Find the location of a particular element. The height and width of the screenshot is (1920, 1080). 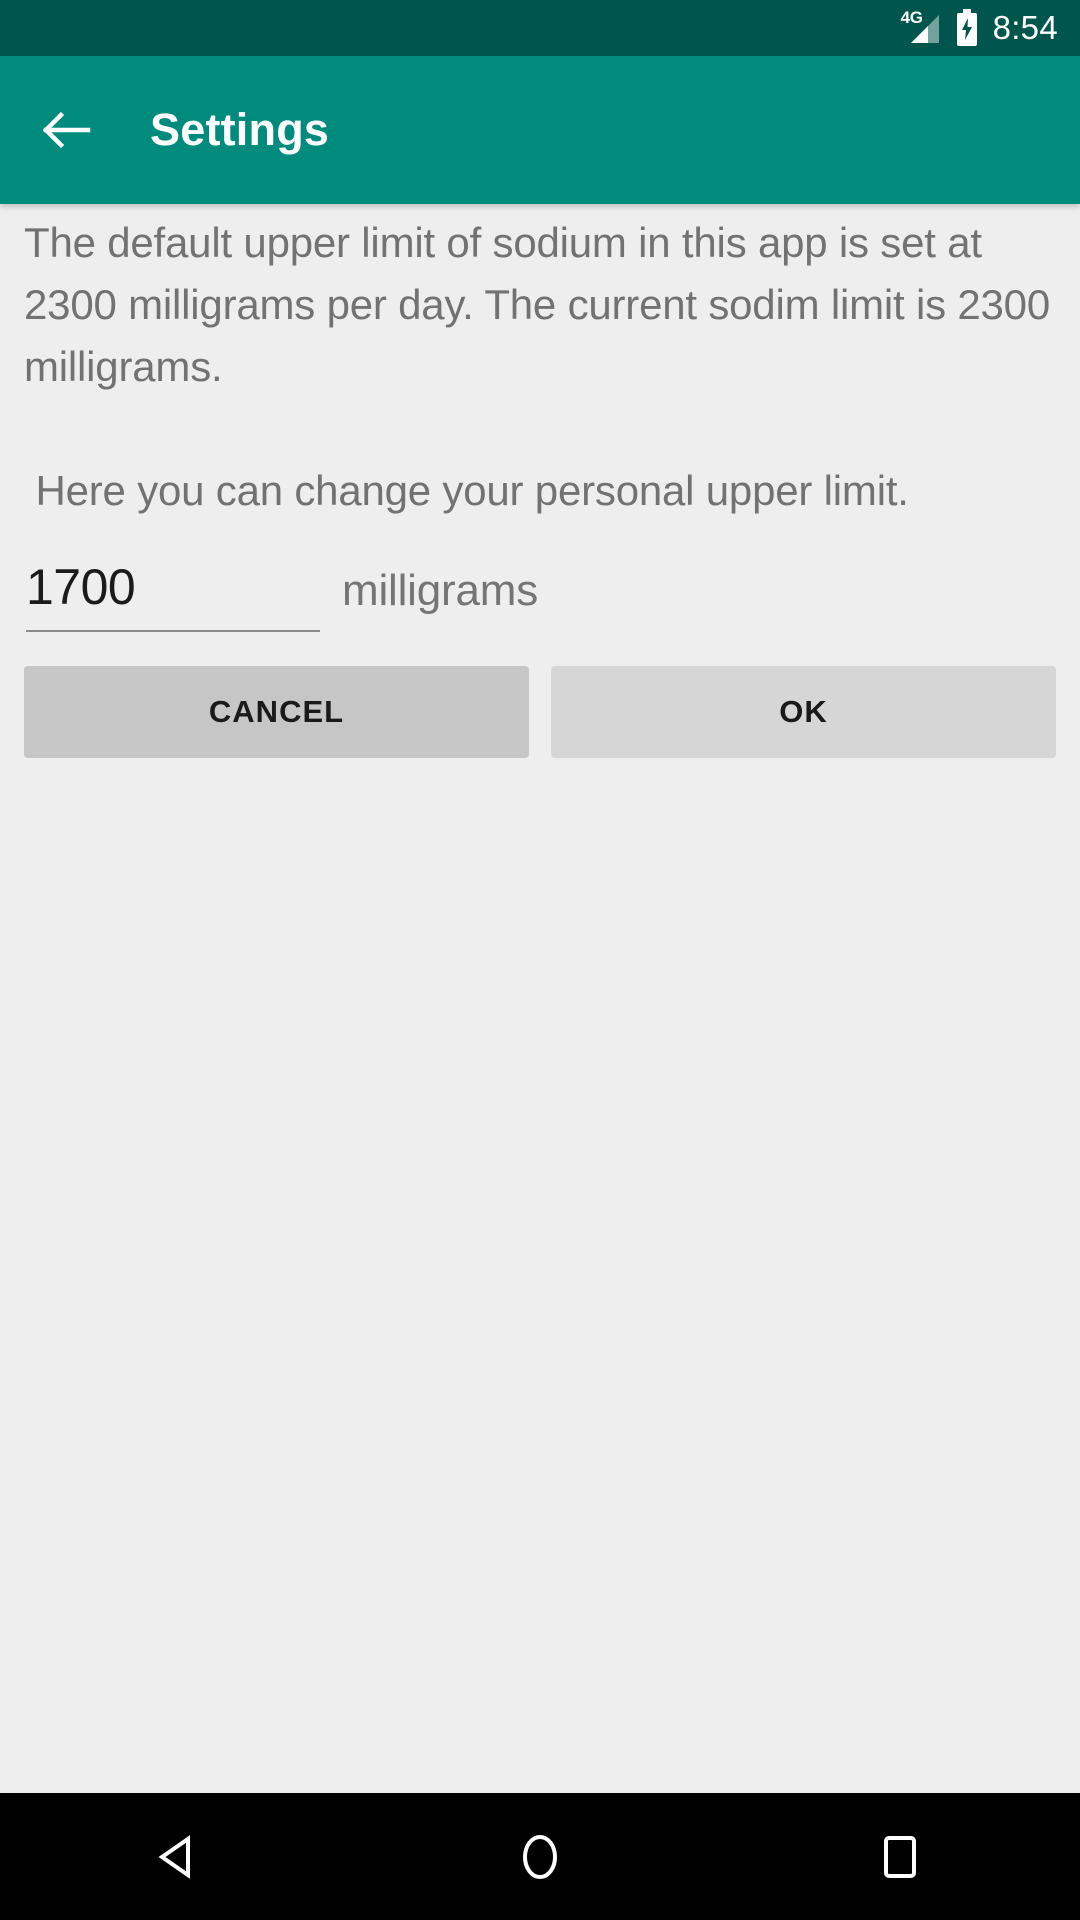

battery-charging-icon is located at coordinates (967, 28).